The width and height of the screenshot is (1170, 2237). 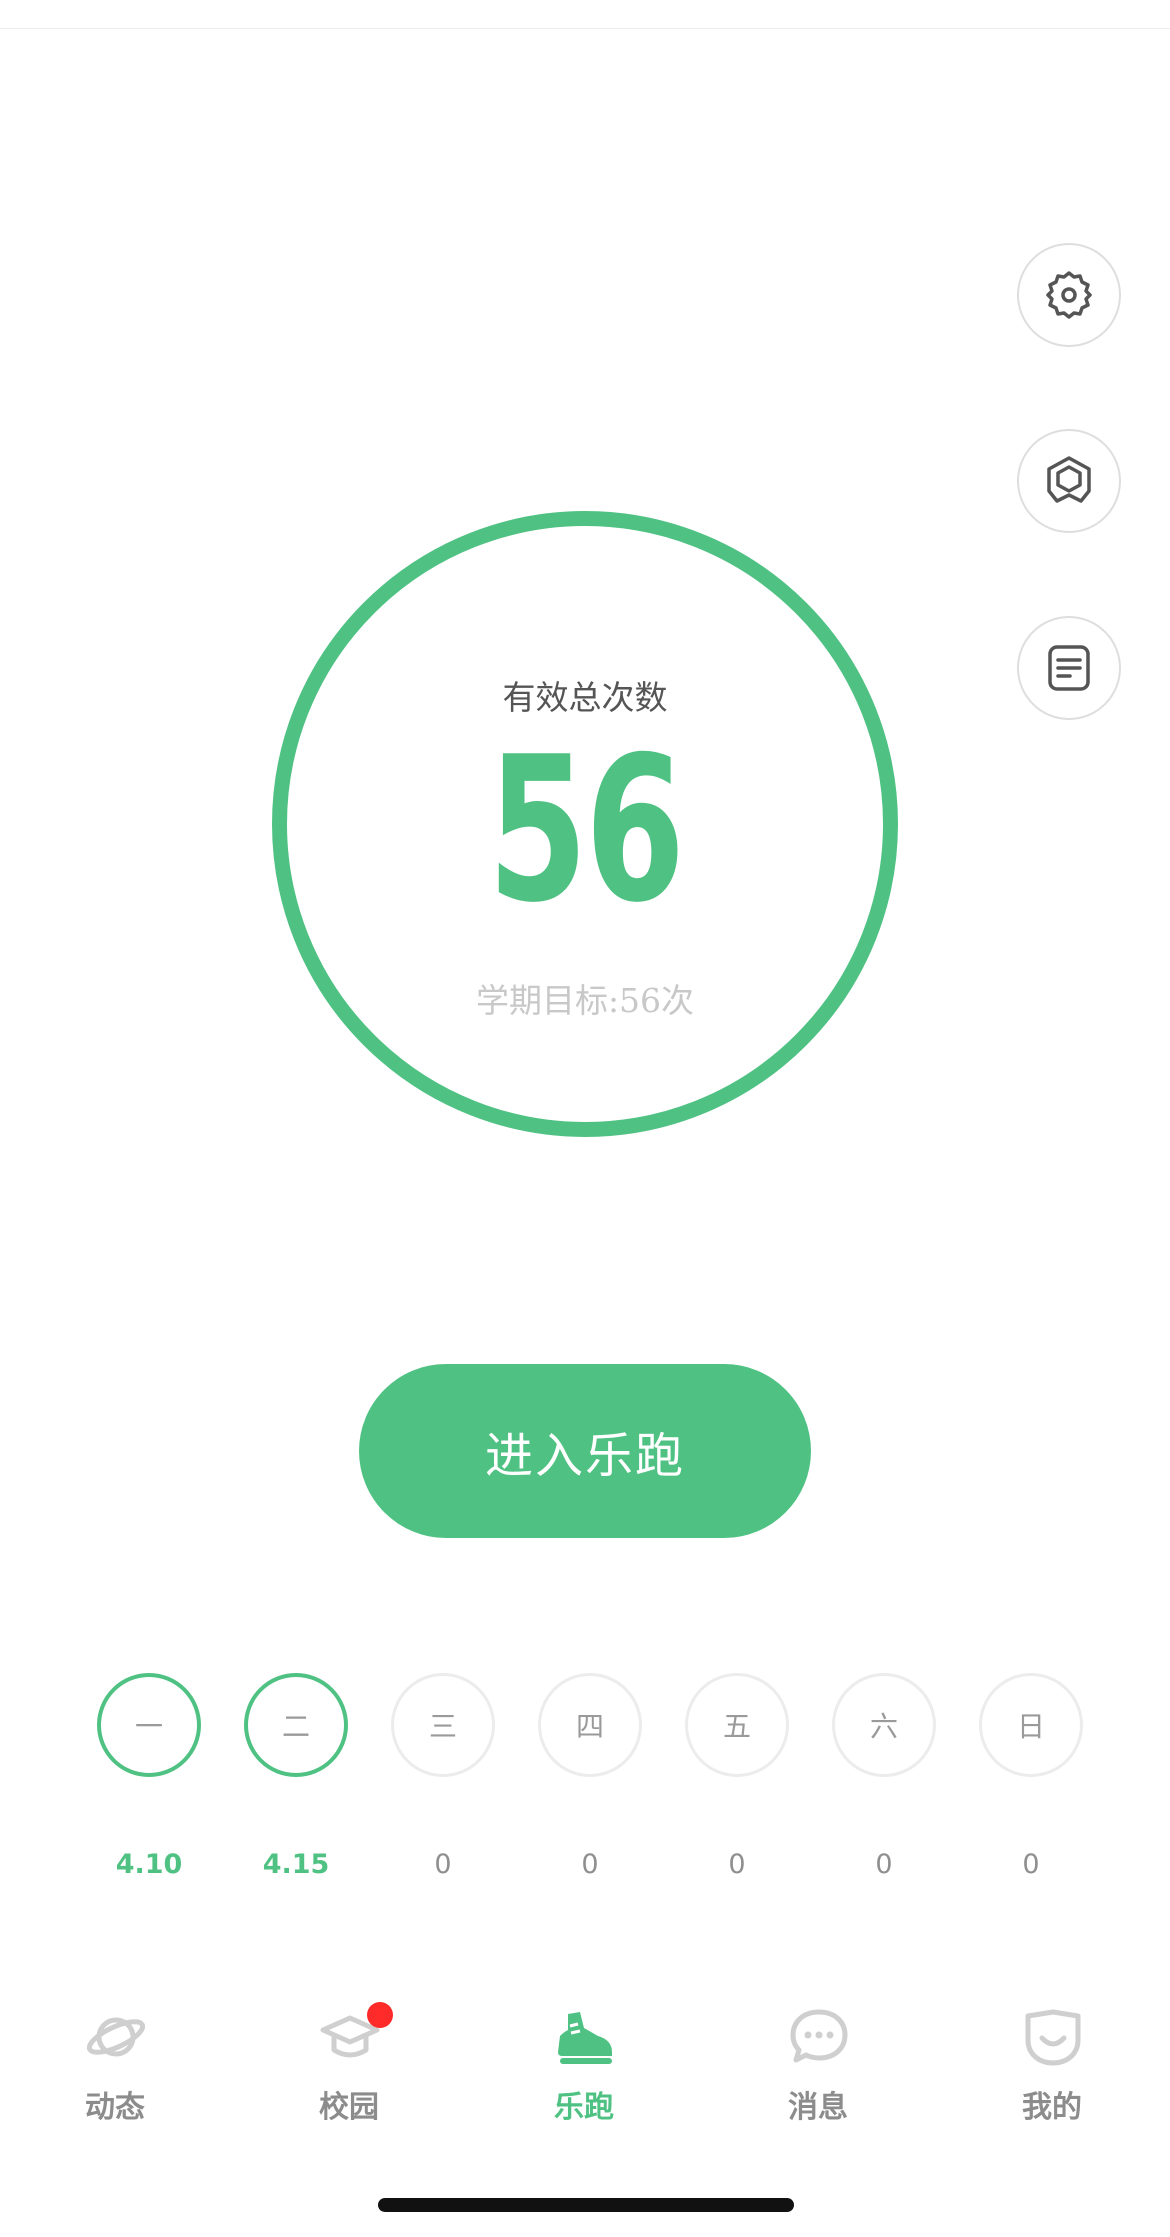 What do you see at coordinates (443, 1864) in the screenshot?
I see `day-count-wed: 0` at bounding box center [443, 1864].